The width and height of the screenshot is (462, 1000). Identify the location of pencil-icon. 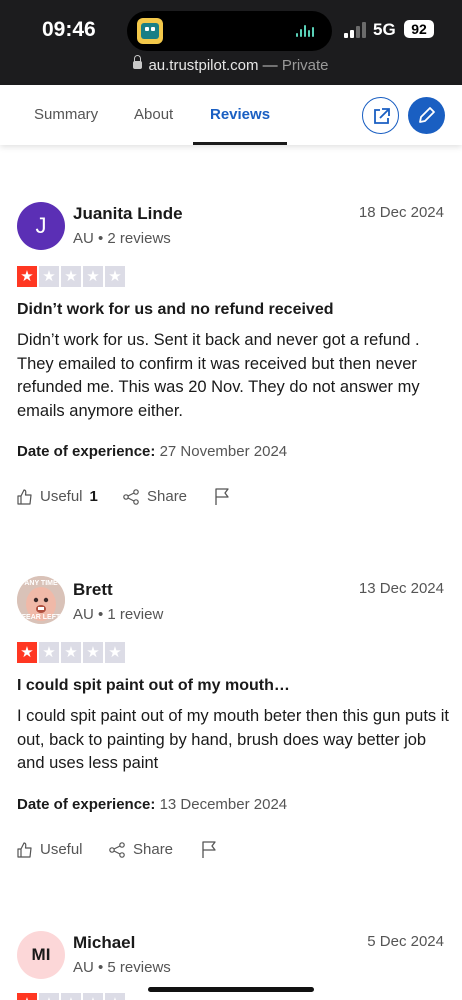
(427, 115).